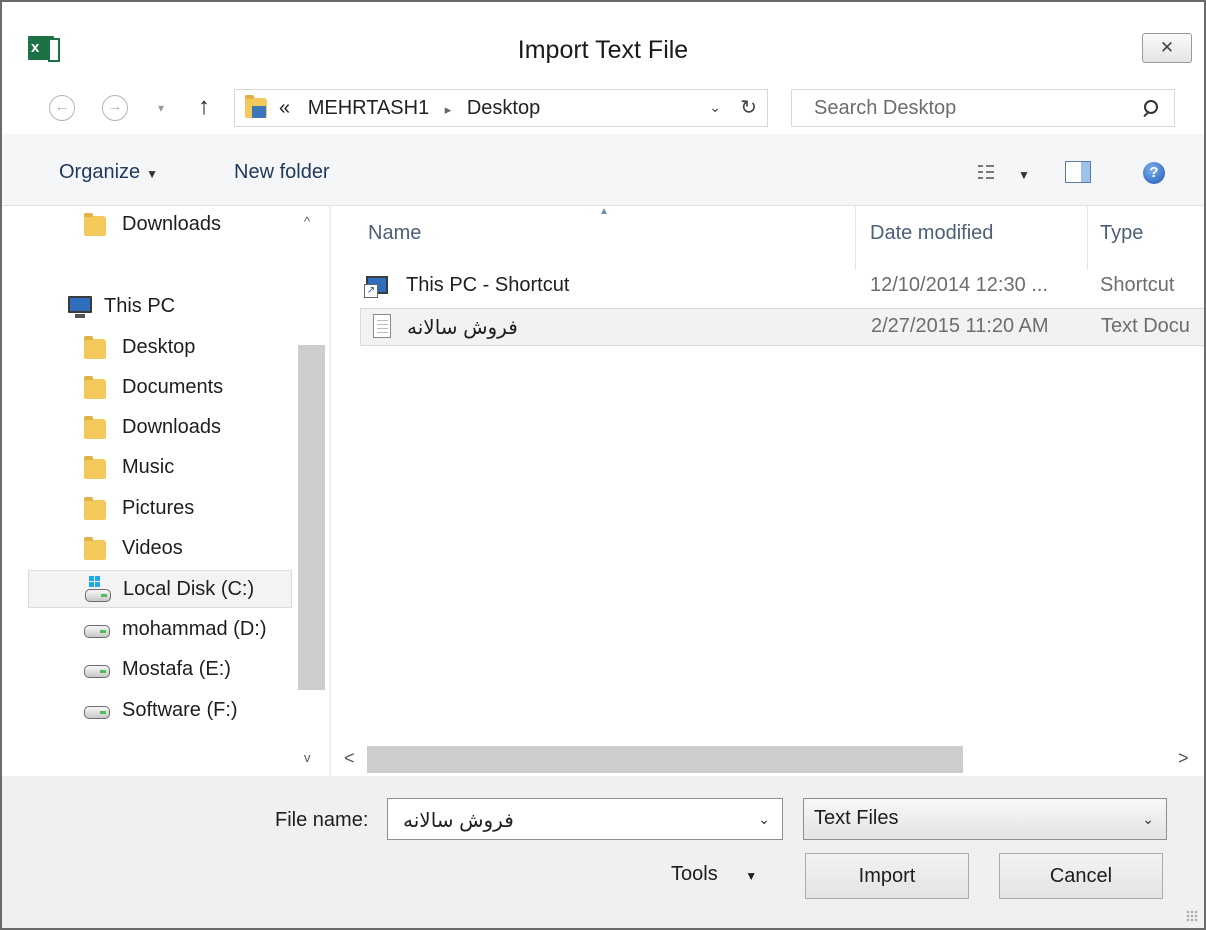  Describe the element at coordinates (694, 874) in the screenshot. I see `tools-label: Tools` at that location.